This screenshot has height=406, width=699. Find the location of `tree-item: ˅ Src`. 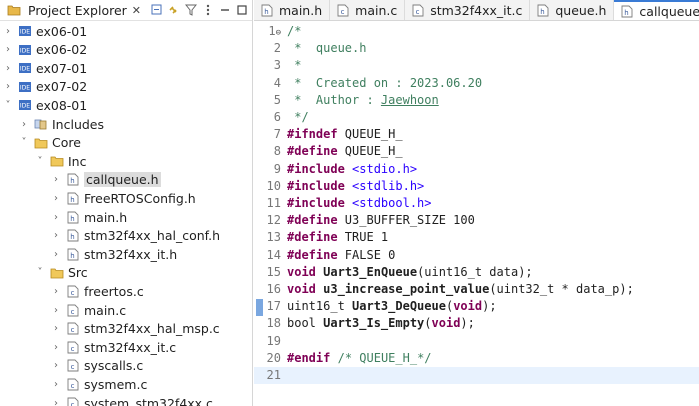

tree-item: ˅ Src is located at coordinates (61, 273).